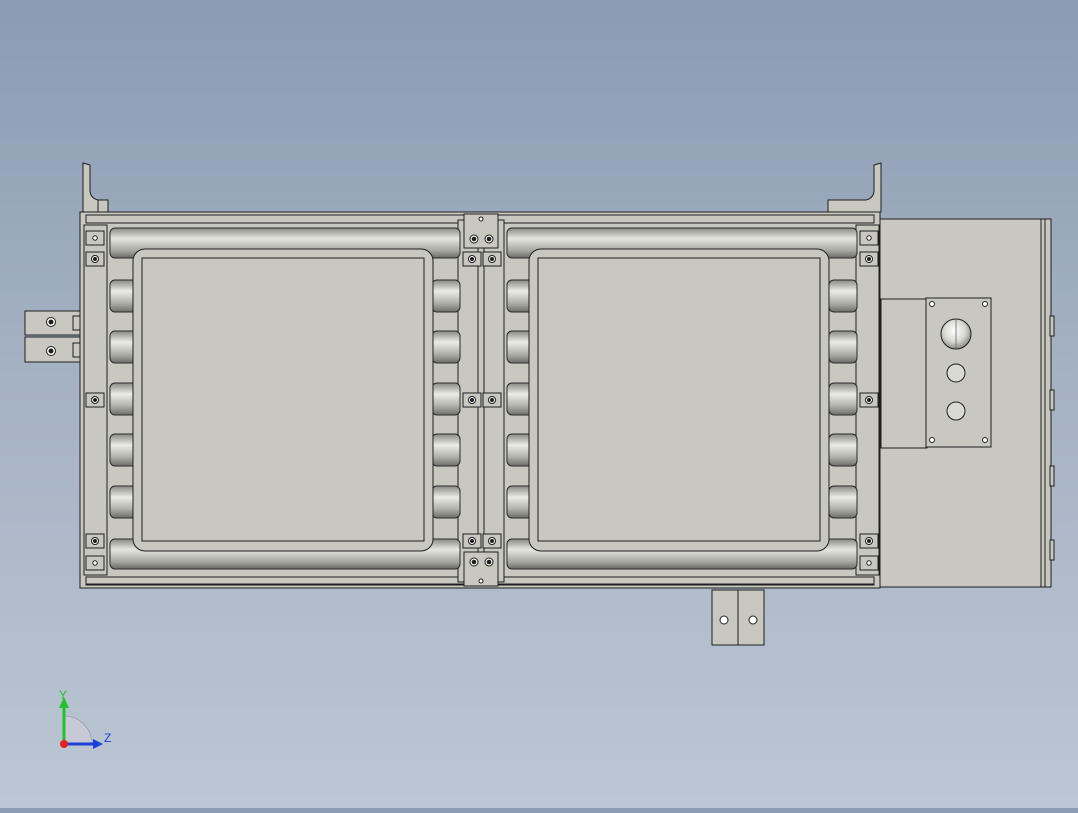  I want to click on pallet-right, so click(679, 400).